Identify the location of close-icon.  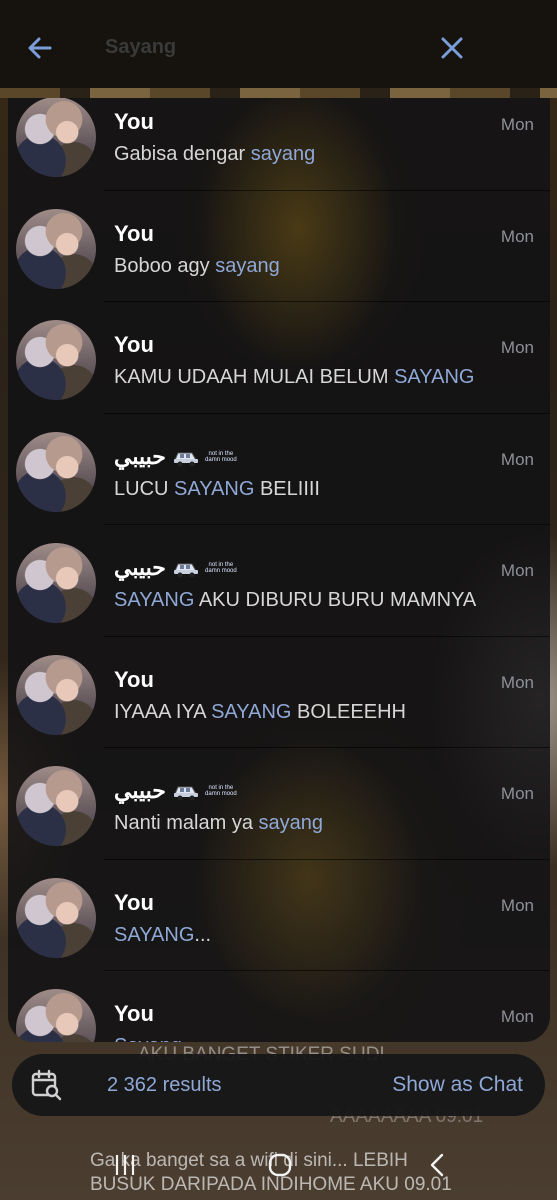
(452, 48).